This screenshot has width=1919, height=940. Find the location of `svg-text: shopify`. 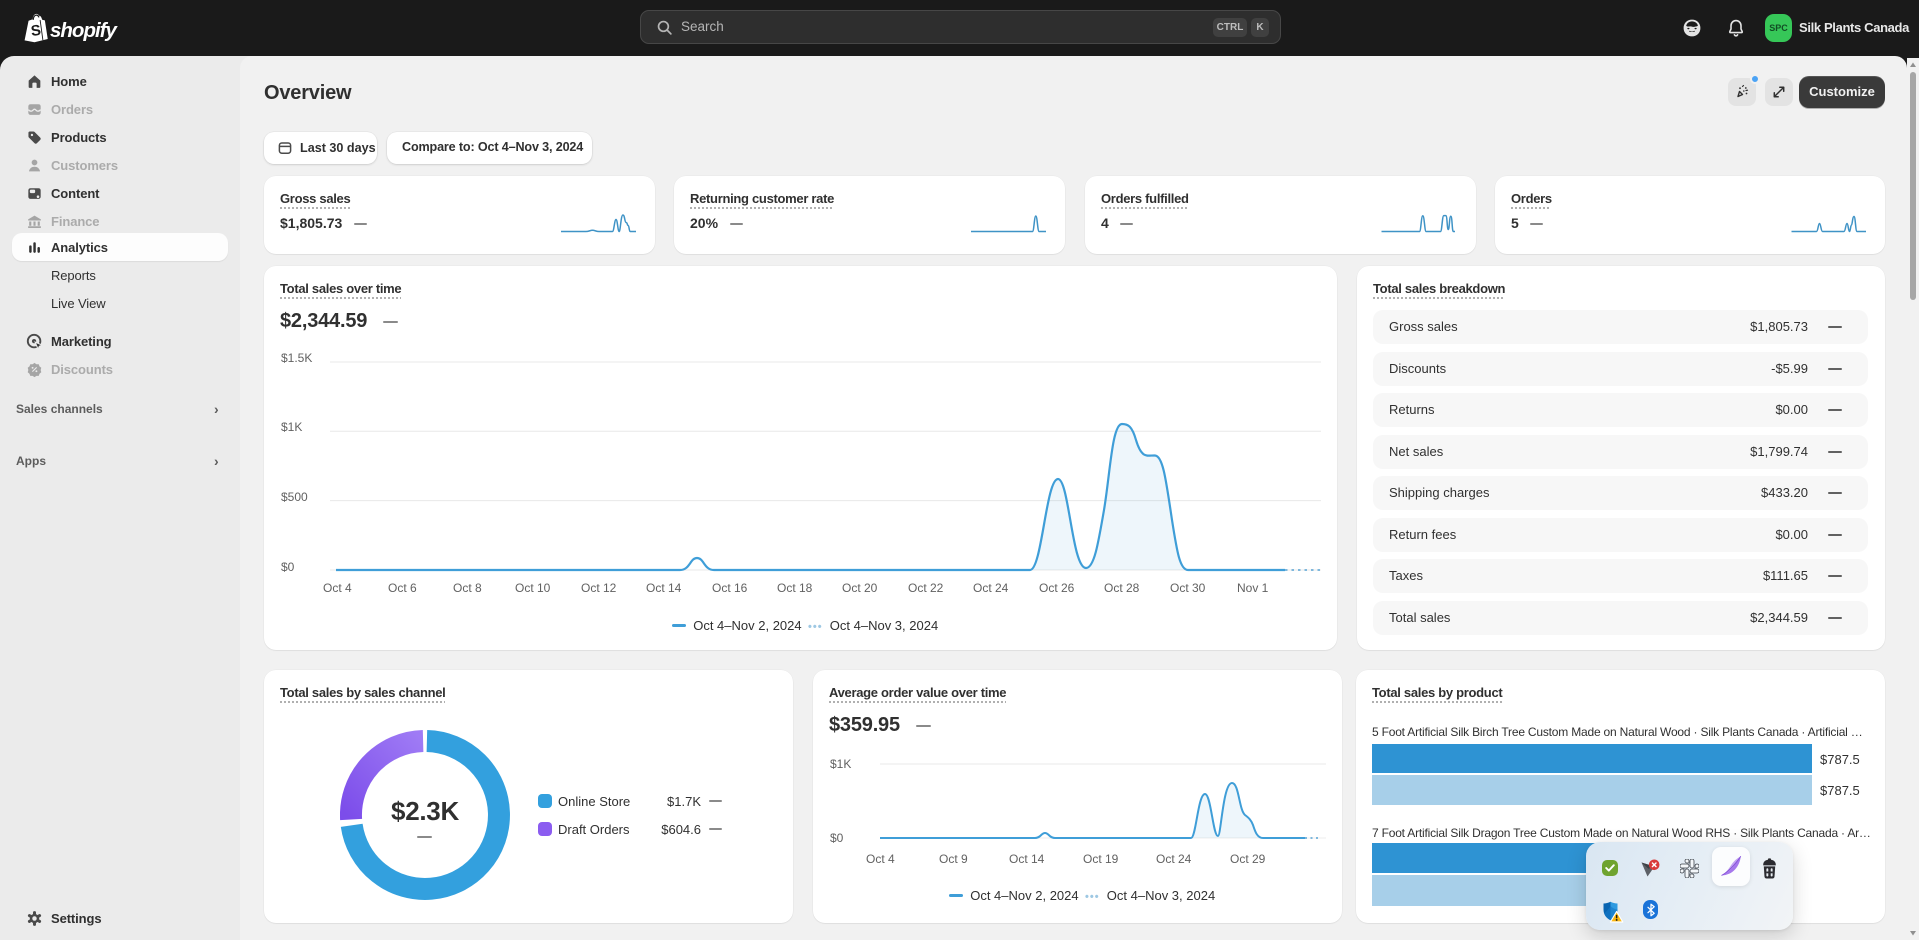

svg-text: shopify is located at coordinates (84, 30).